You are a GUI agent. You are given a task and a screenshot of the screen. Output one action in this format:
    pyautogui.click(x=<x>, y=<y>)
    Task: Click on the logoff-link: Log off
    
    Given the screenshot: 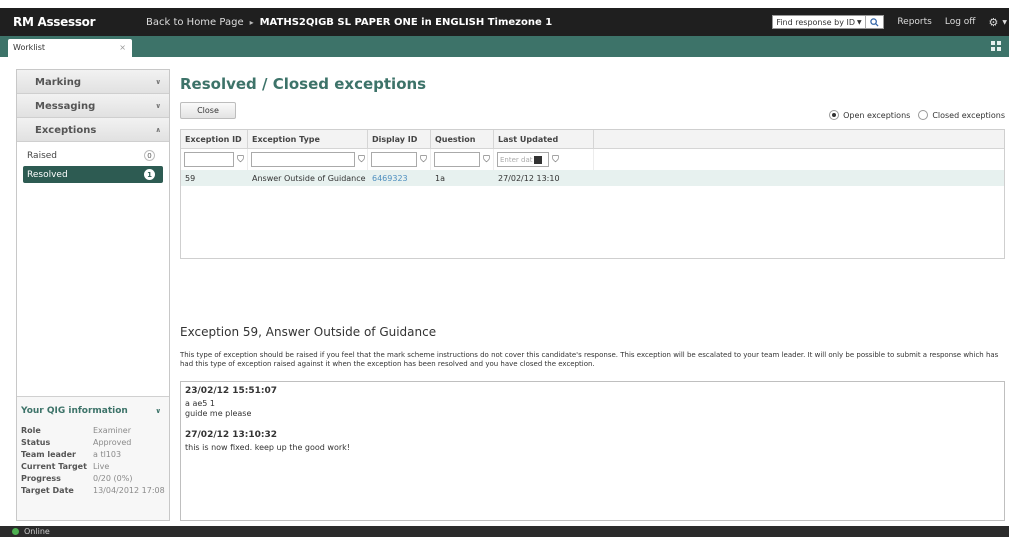 What is the action you would take?
    pyautogui.click(x=960, y=22)
    